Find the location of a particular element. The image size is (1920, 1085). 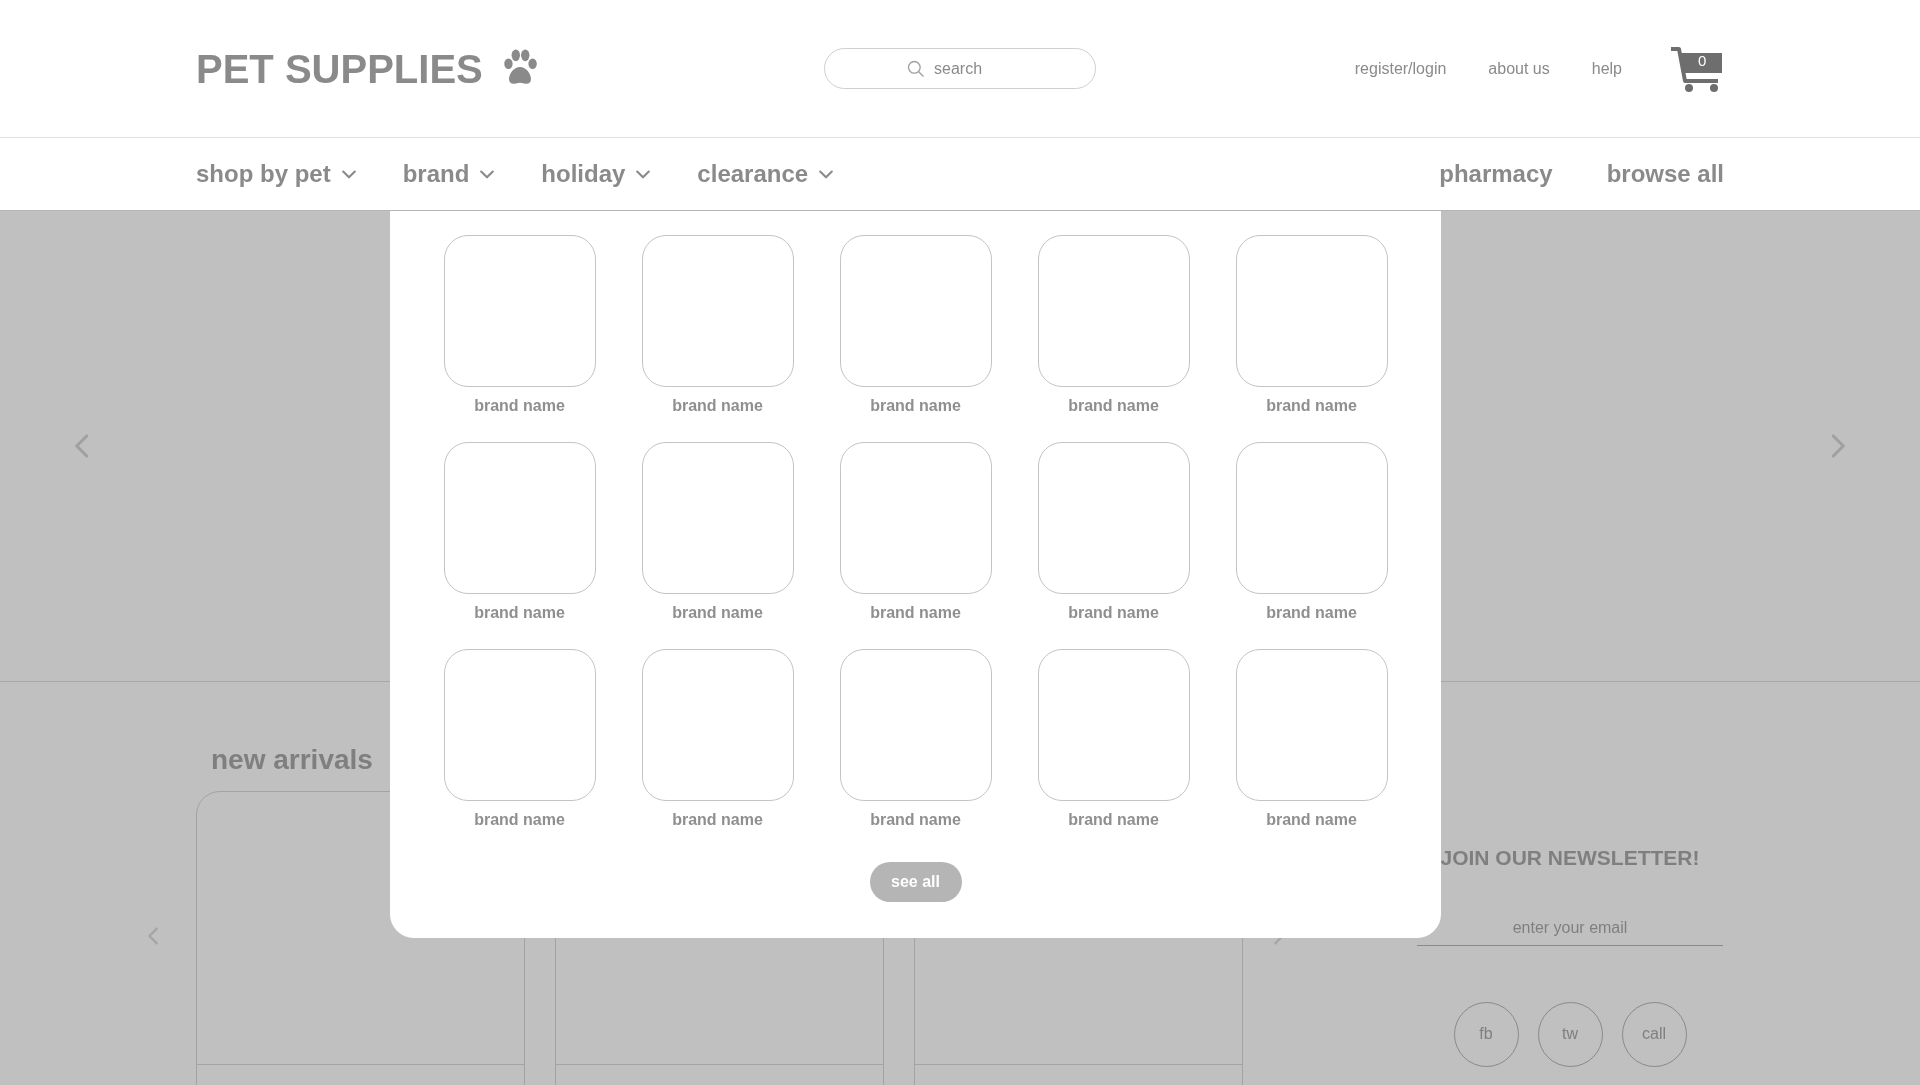

search-input: search is located at coordinates (974, 68).